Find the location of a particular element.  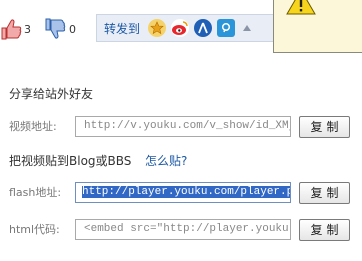

html-code-label: html代码: is located at coordinates (34, 229).